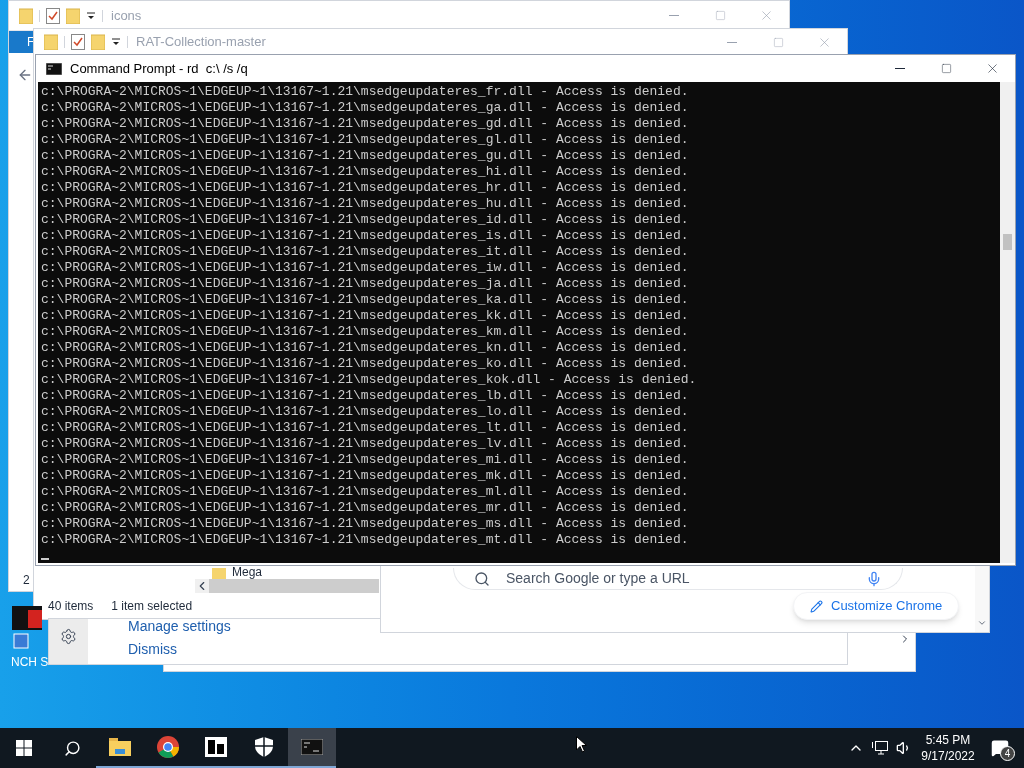  Describe the element at coordinates (179, 626) in the screenshot. I see `notification-link: Manage settings` at that location.